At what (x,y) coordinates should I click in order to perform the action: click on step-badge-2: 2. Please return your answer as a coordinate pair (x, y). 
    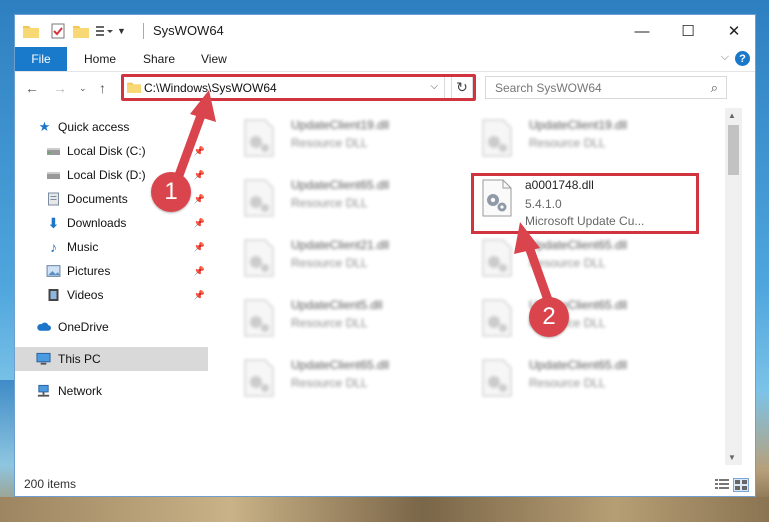
    Looking at the image, I should click on (549, 317).